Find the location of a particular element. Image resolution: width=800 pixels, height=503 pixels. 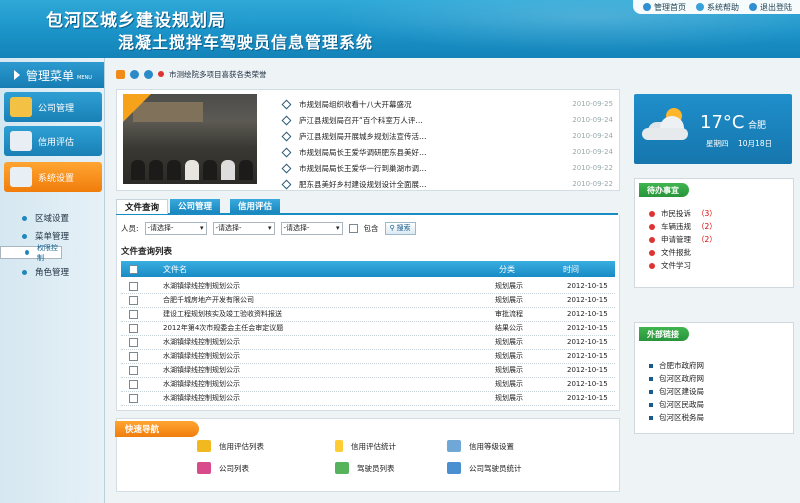

header-category: 分类 is located at coordinates (507, 269).